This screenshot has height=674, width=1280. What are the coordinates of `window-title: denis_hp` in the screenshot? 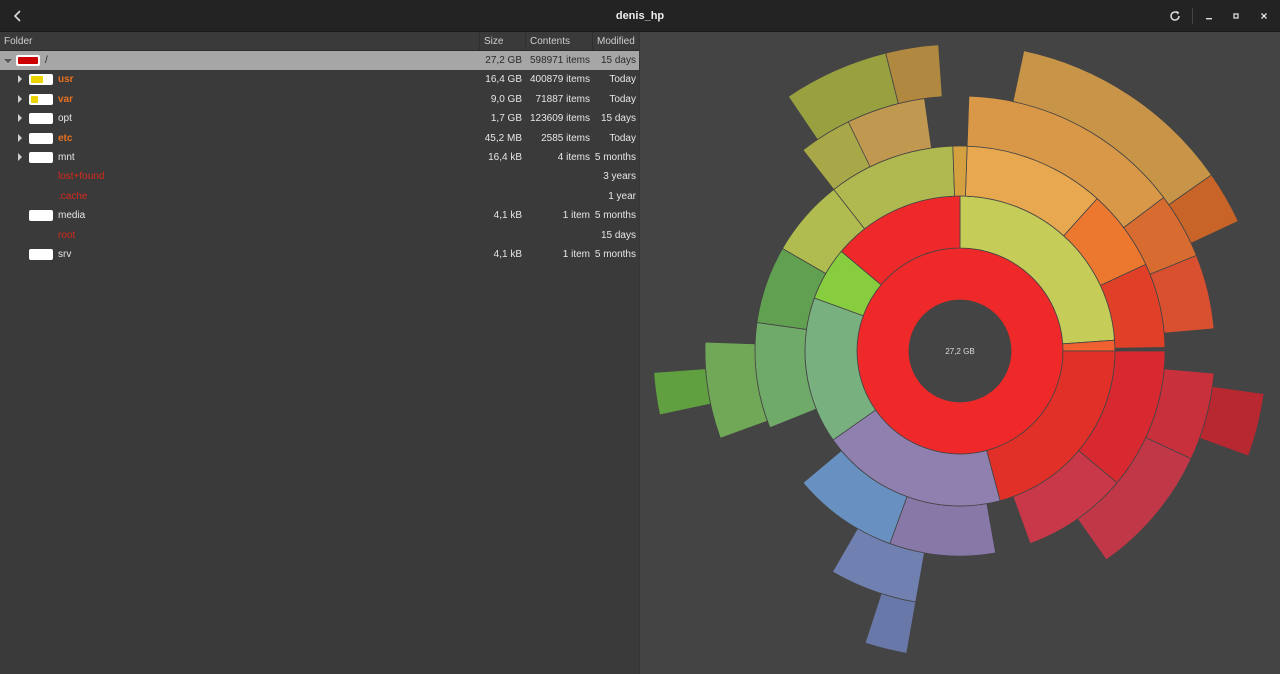 It's located at (640, 16).